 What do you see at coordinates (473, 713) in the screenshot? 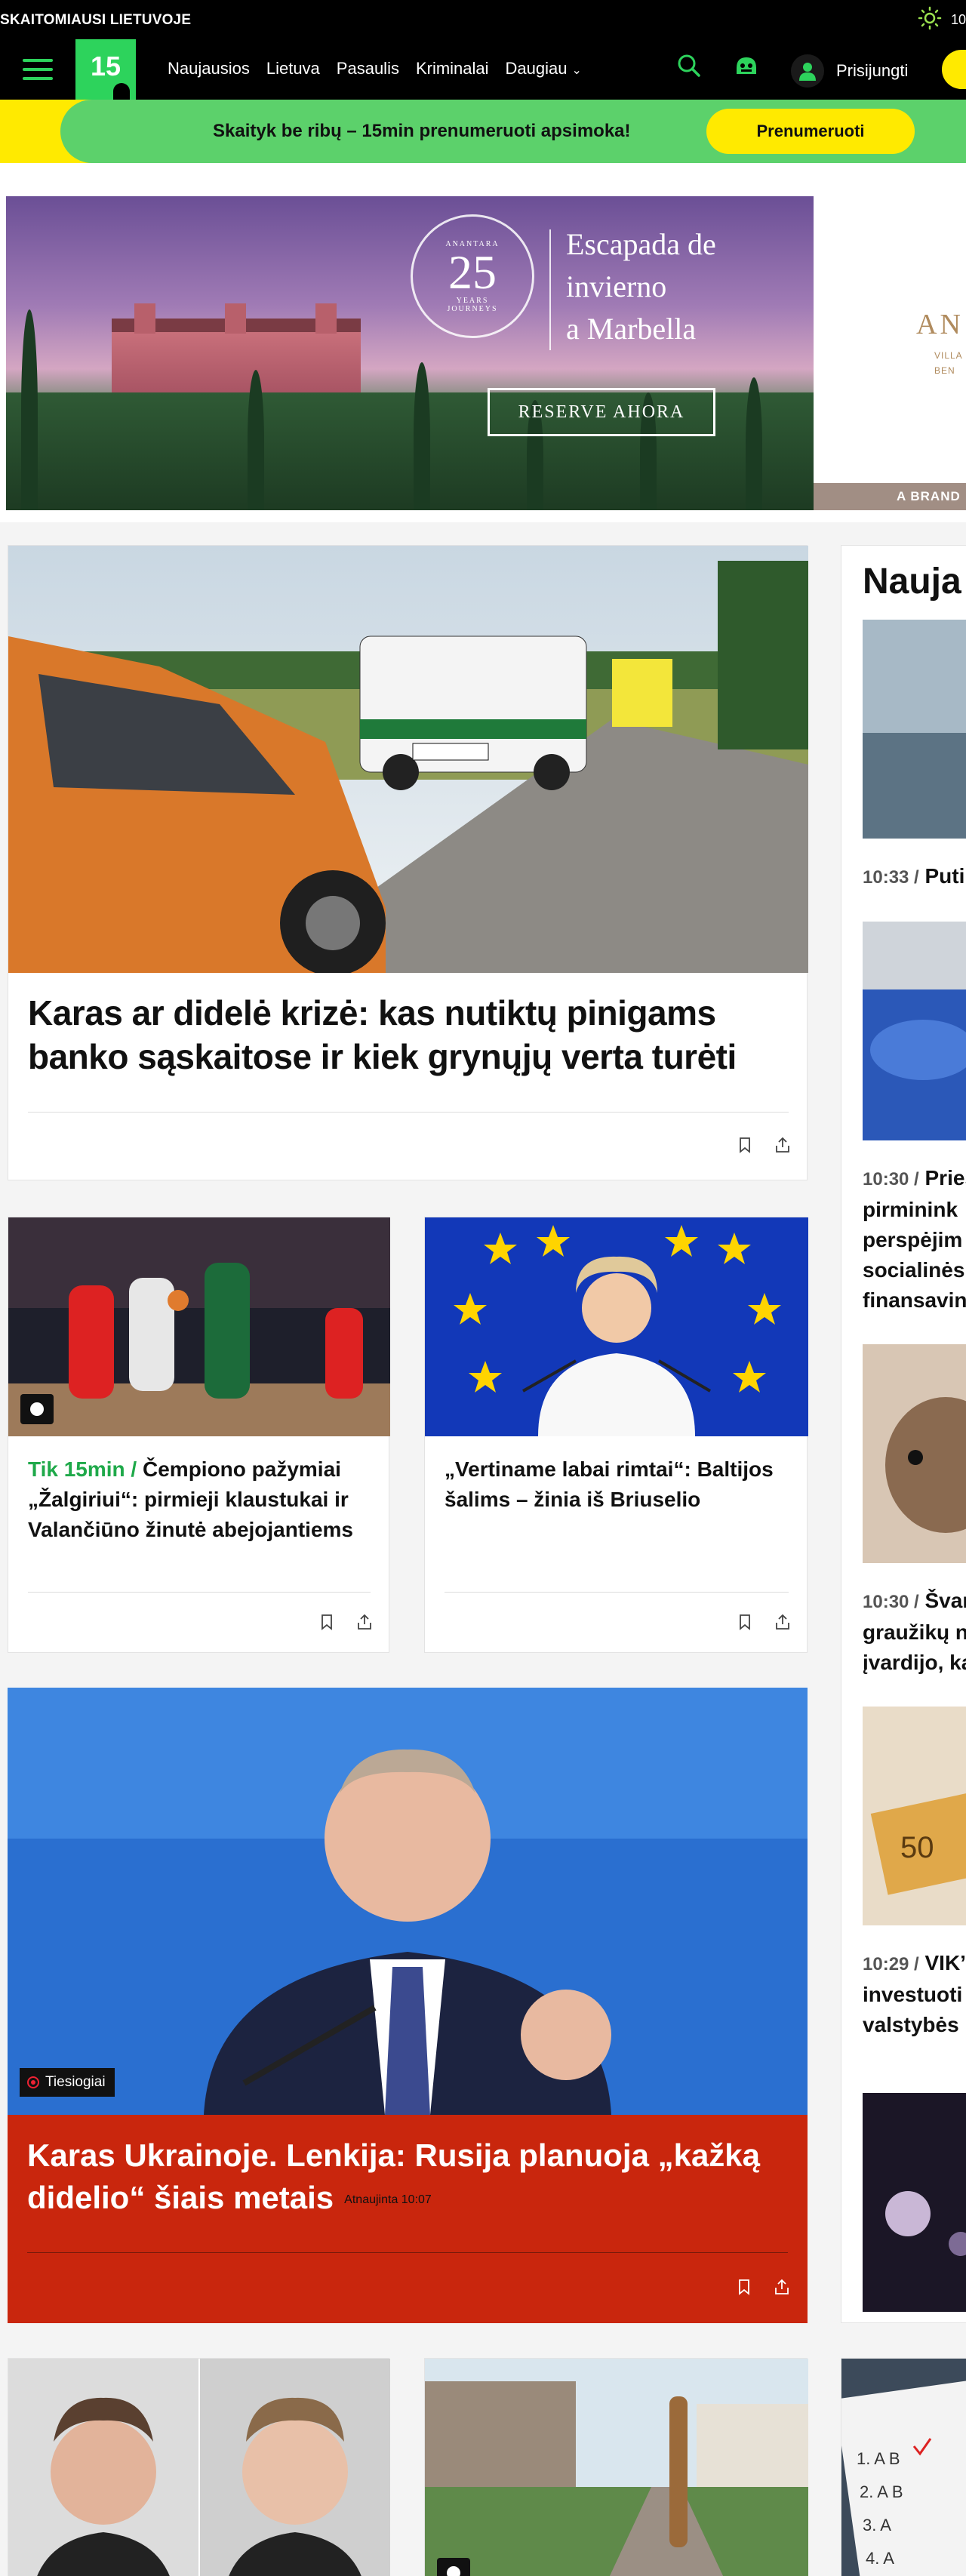
I see `police-van` at bounding box center [473, 713].